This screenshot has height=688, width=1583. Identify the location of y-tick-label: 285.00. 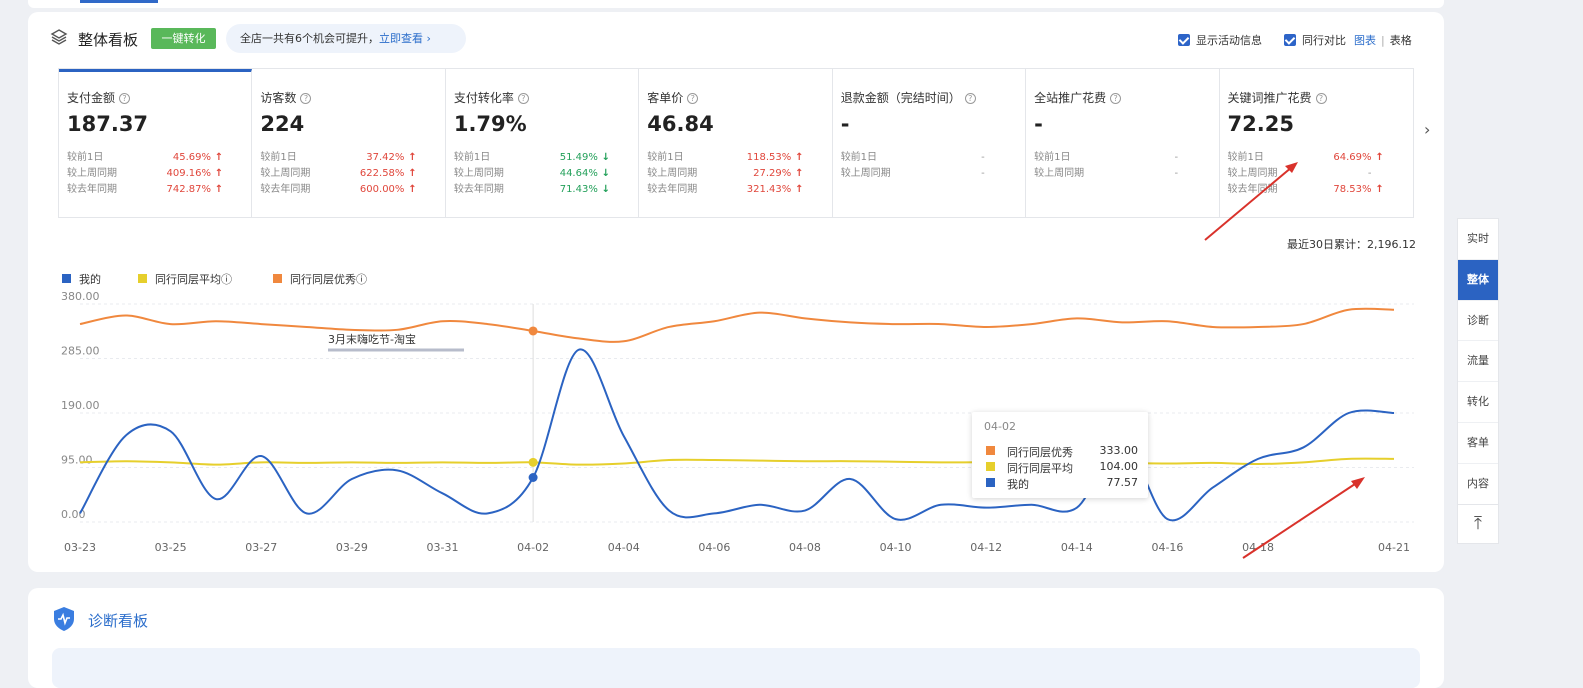
(80, 351).